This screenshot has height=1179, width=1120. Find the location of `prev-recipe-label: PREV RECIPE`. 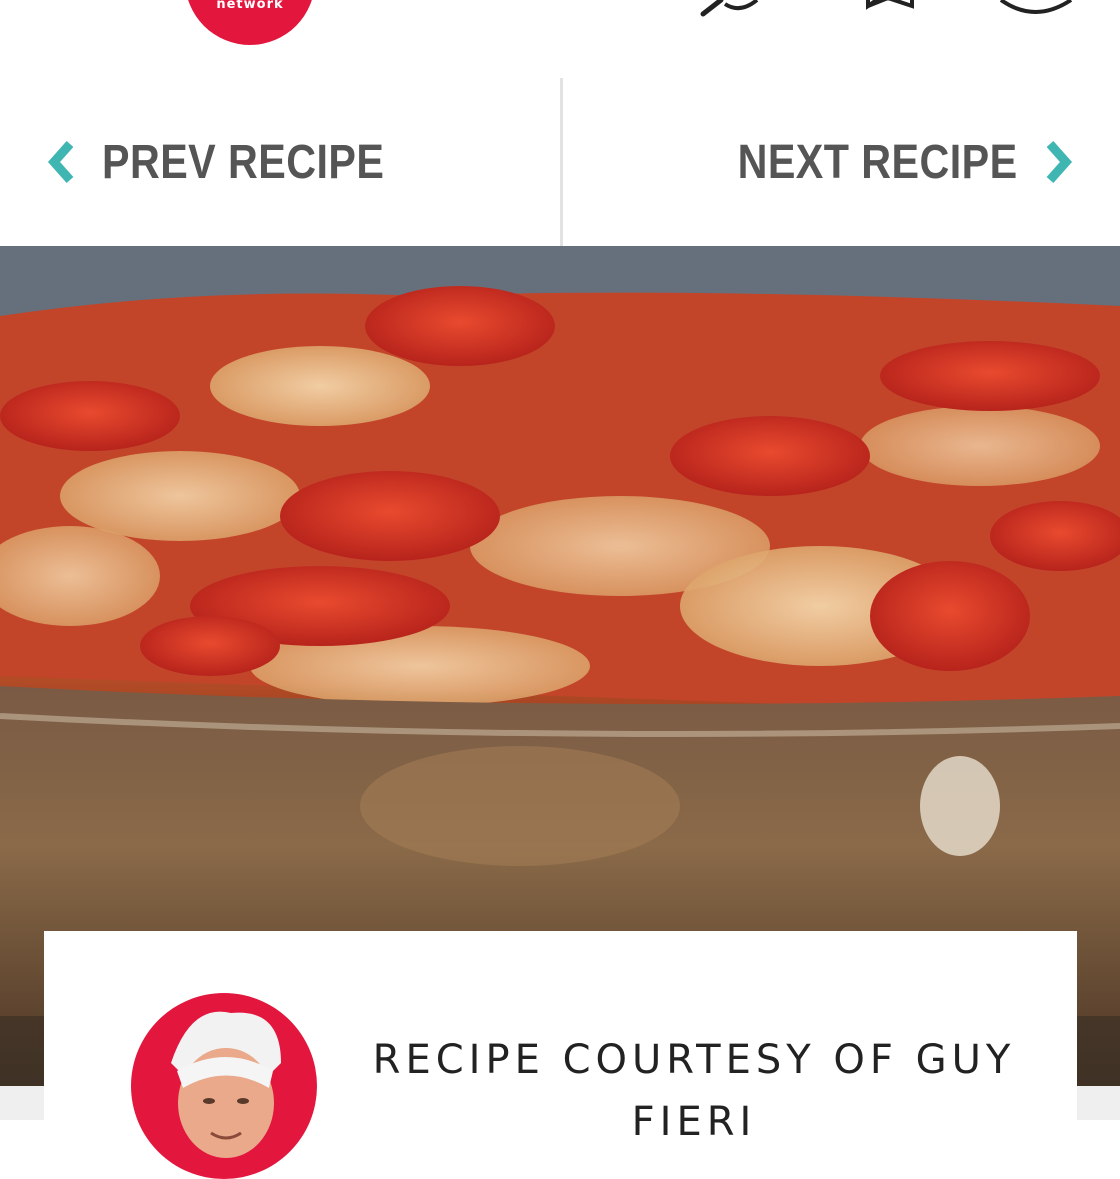

prev-recipe-label: PREV RECIPE is located at coordinates (243, 162).